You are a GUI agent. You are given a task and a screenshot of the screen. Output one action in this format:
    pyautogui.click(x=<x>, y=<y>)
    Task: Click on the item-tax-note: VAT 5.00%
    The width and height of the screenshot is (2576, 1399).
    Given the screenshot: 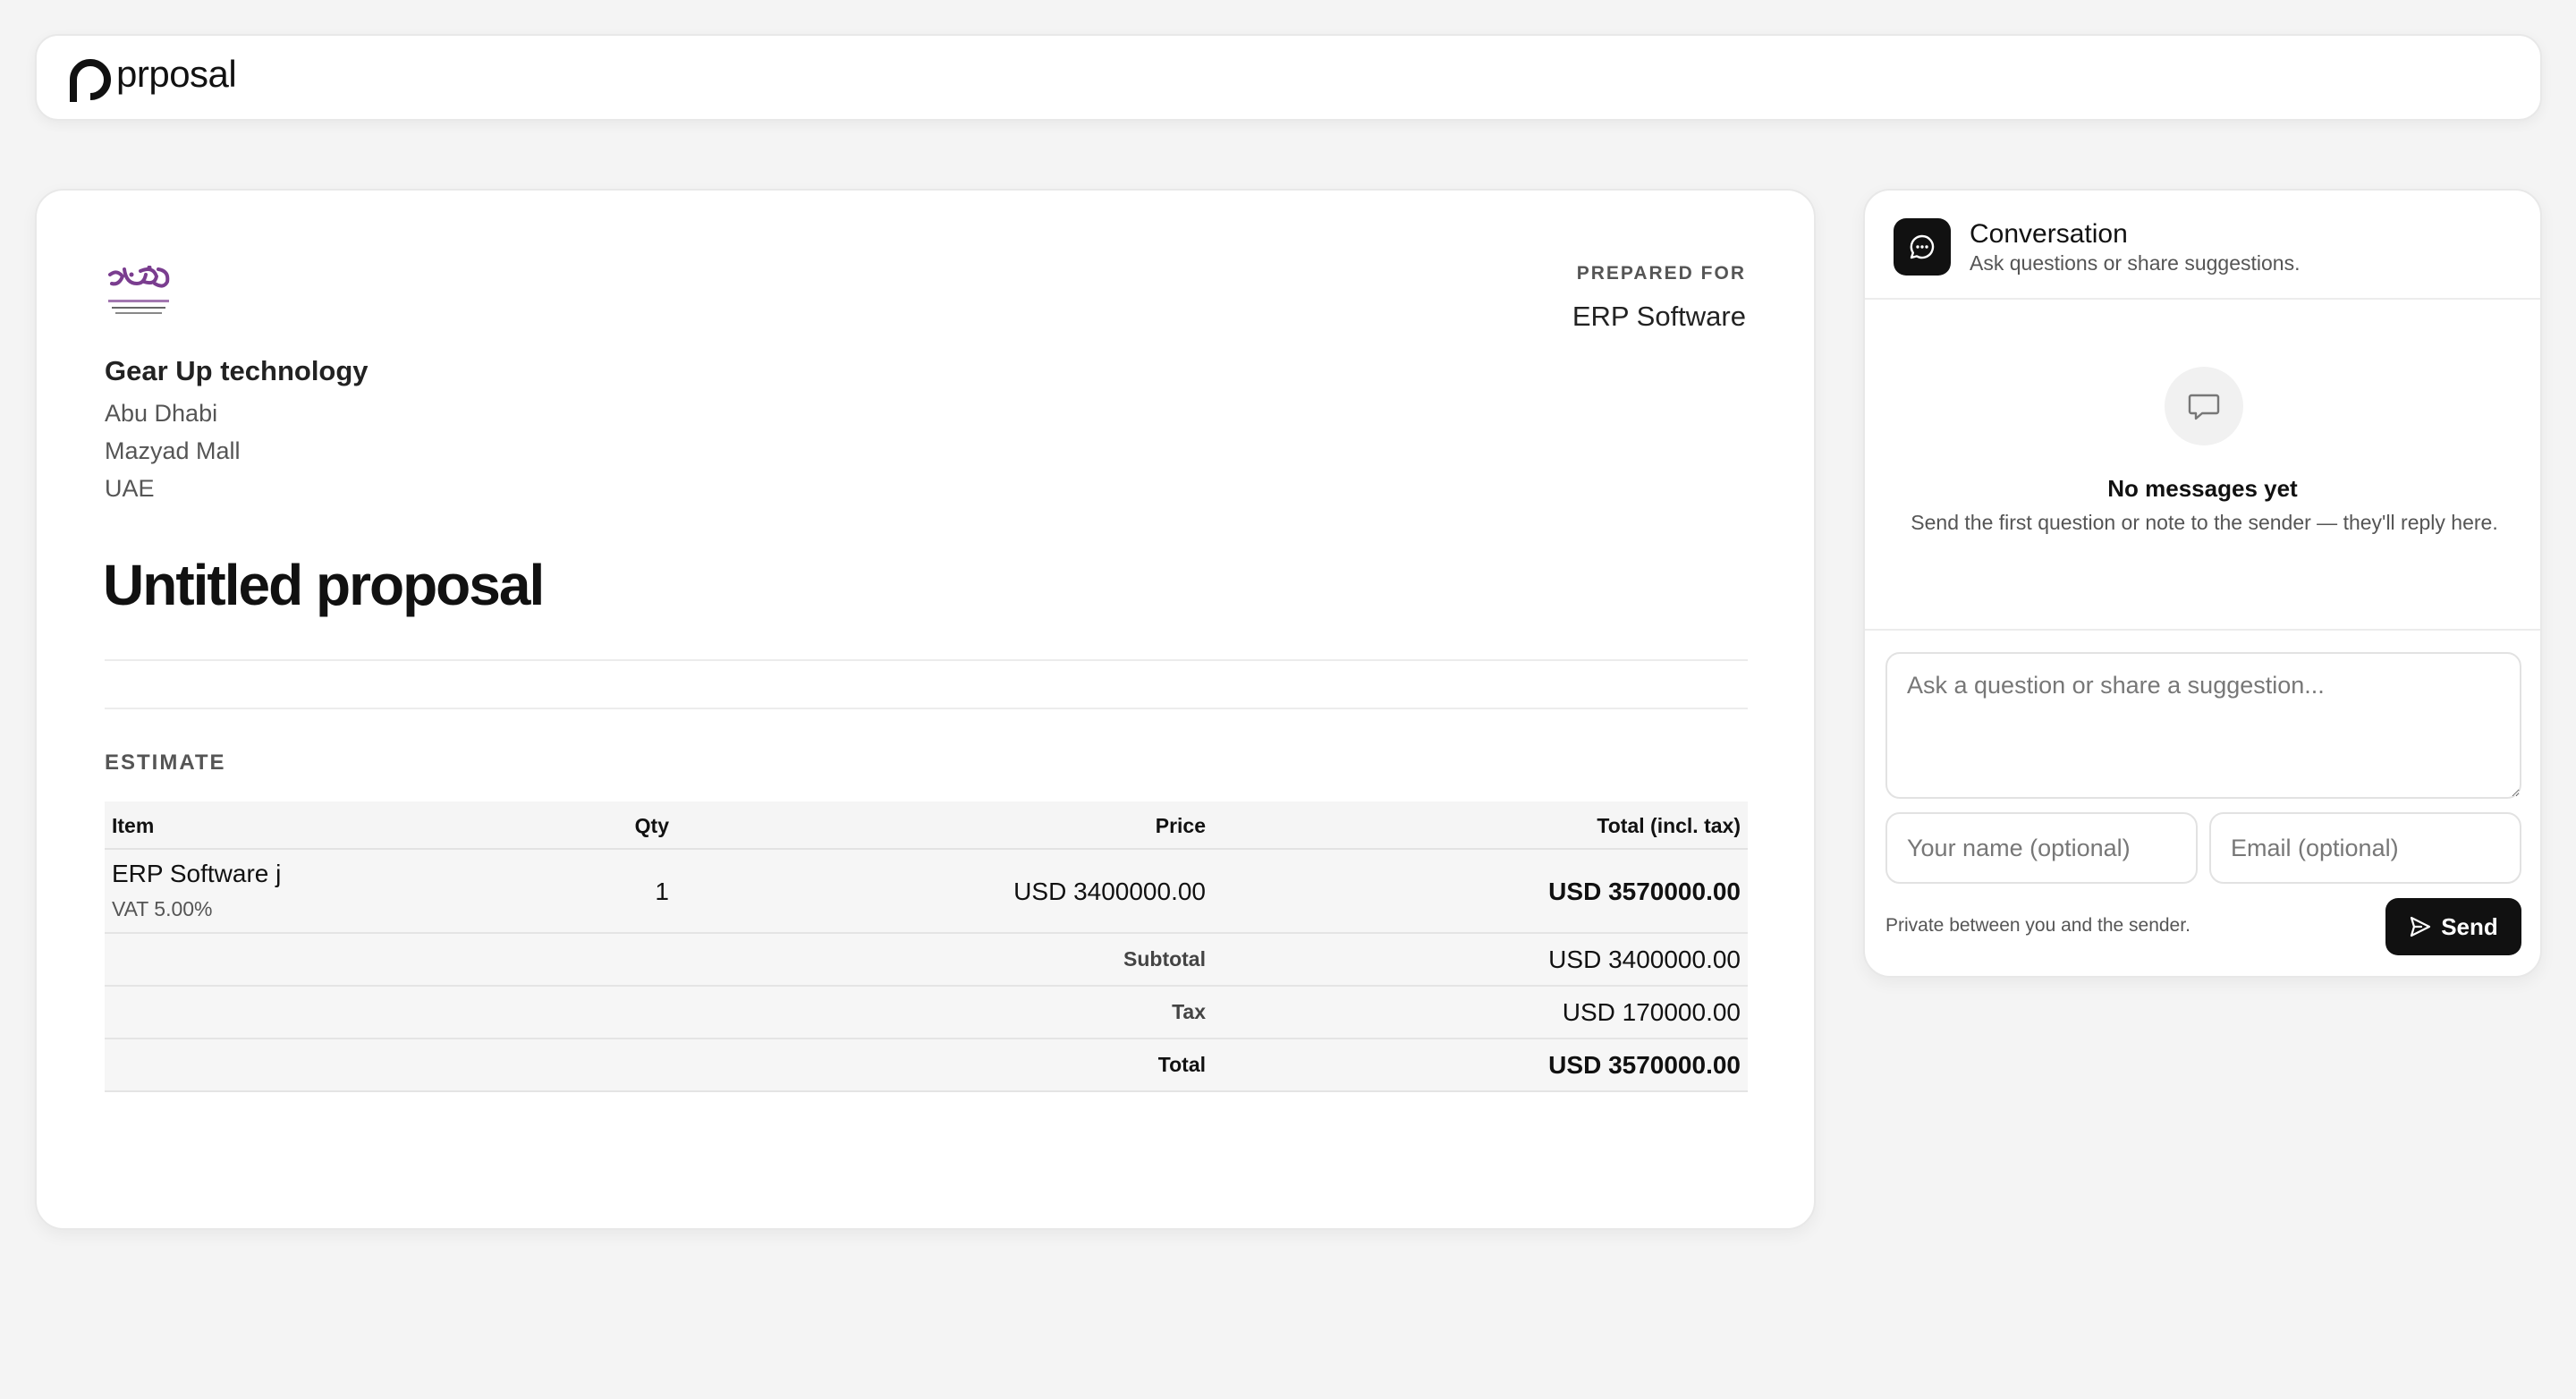 What is the action you would take?
    pyautogui.click(x=162, y=908)
    